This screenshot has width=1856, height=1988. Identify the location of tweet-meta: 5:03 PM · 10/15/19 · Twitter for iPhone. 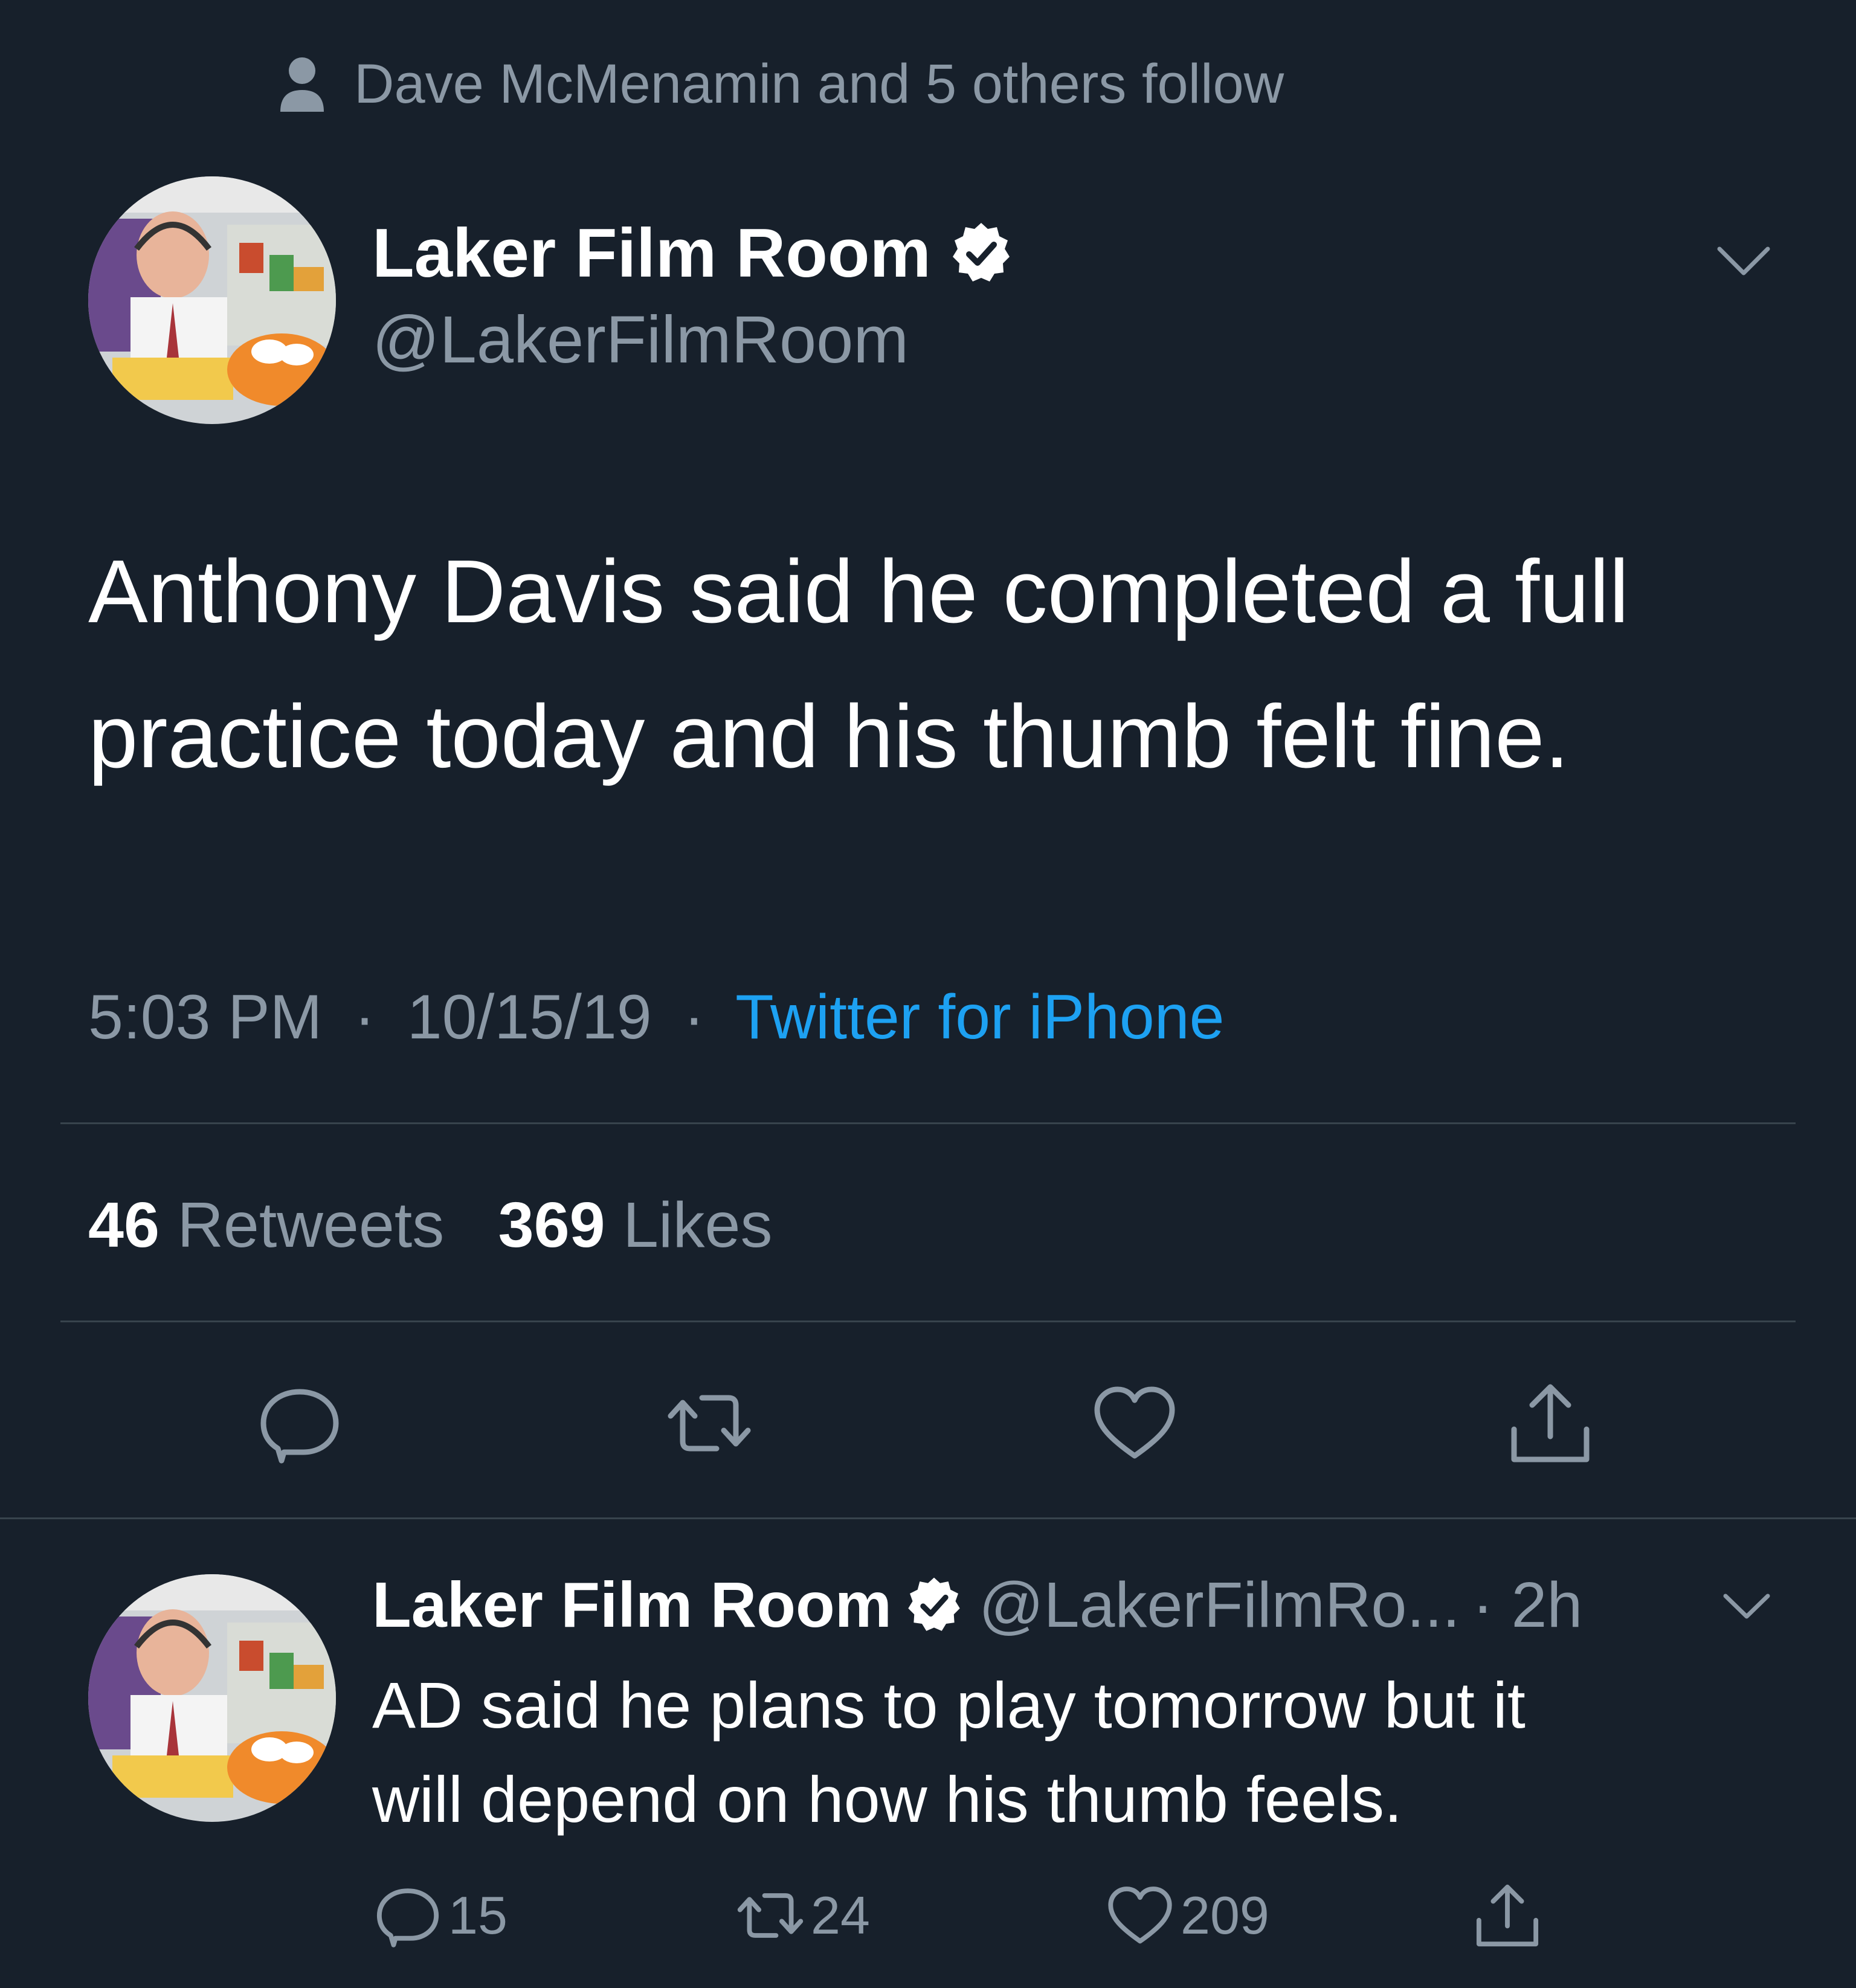
(656, 1017).